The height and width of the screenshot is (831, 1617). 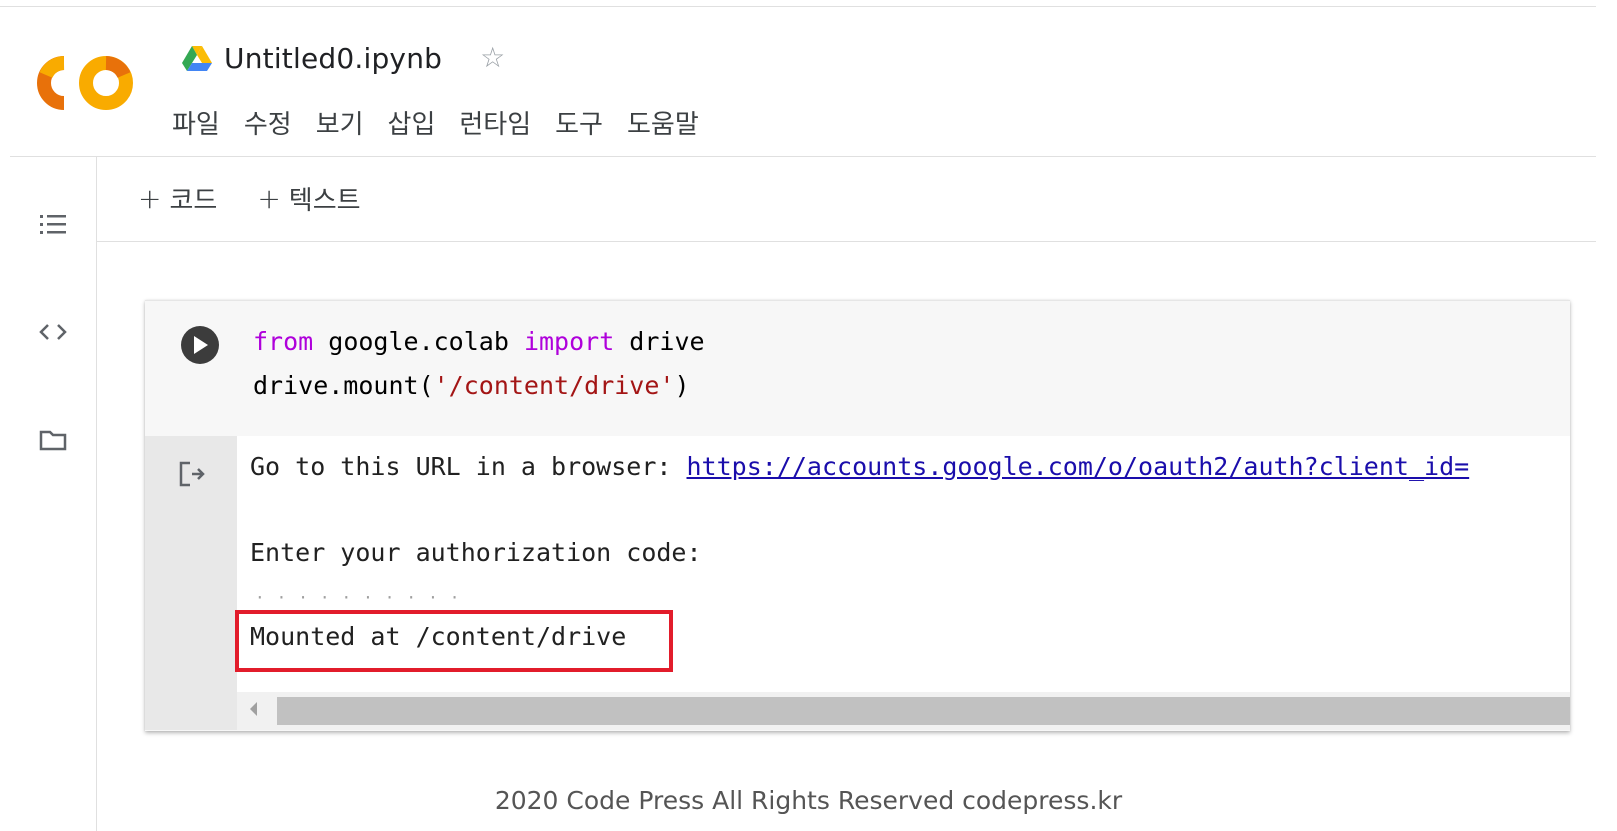 I want to click on sidebar-divider, so click(x=96, y=494).